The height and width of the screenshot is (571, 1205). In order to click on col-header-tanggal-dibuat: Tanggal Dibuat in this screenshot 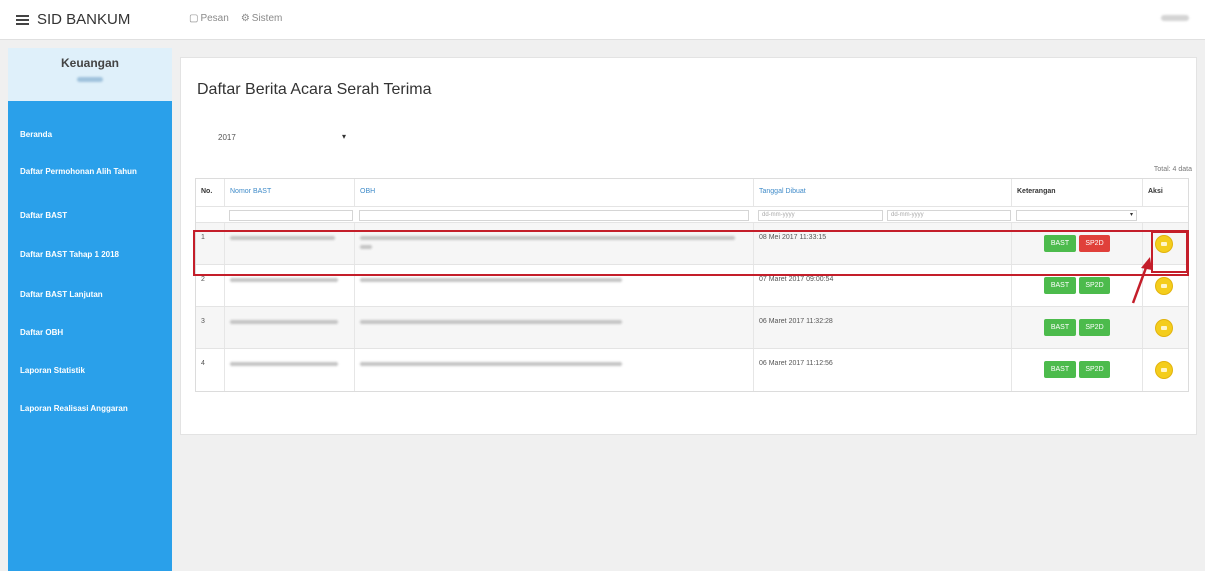, I will do `click(883, 192)`.